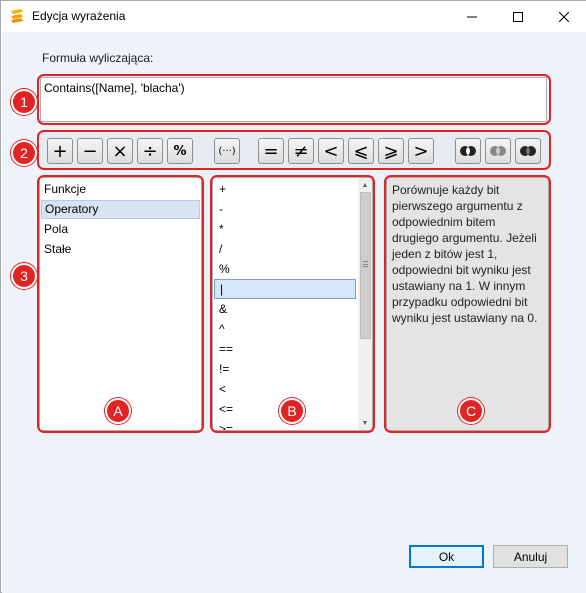  I want to click on callout-marker-b: B, so click(292, 411).